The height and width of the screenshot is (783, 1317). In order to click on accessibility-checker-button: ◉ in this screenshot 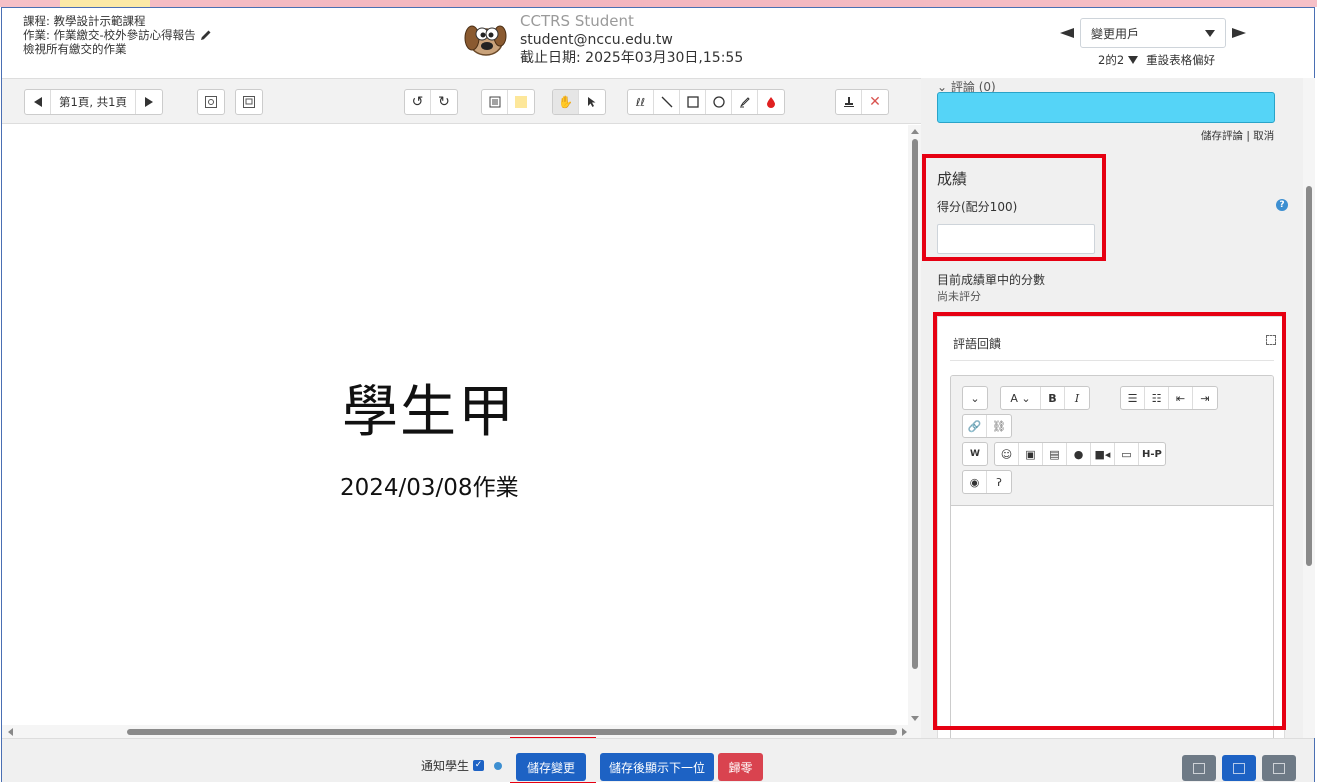, I will do `click(975, 482)`.